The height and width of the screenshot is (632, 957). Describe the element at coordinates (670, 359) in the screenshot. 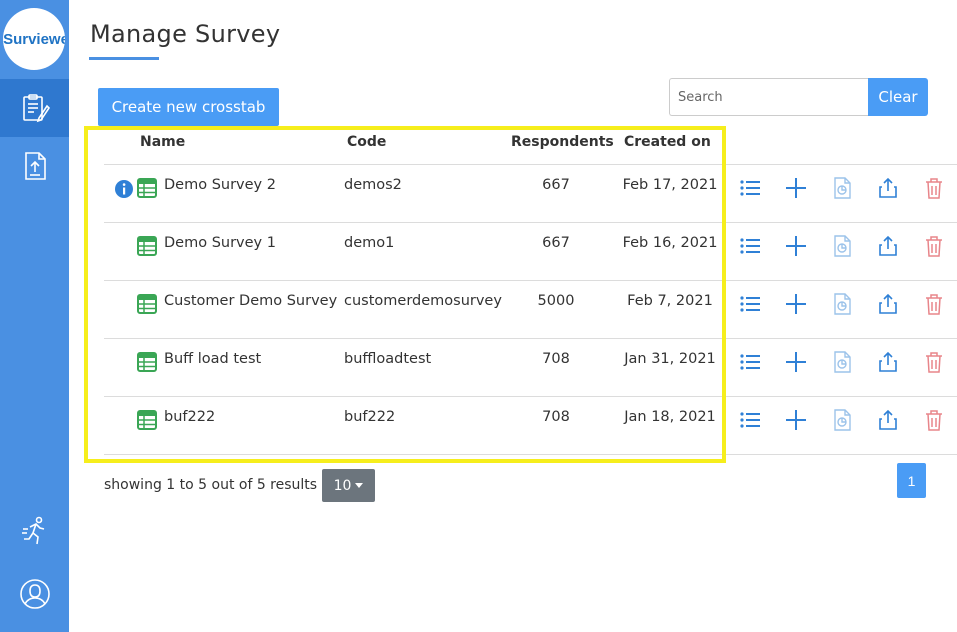

I see `survey-created-on: Jan 31, 2021` at that location.